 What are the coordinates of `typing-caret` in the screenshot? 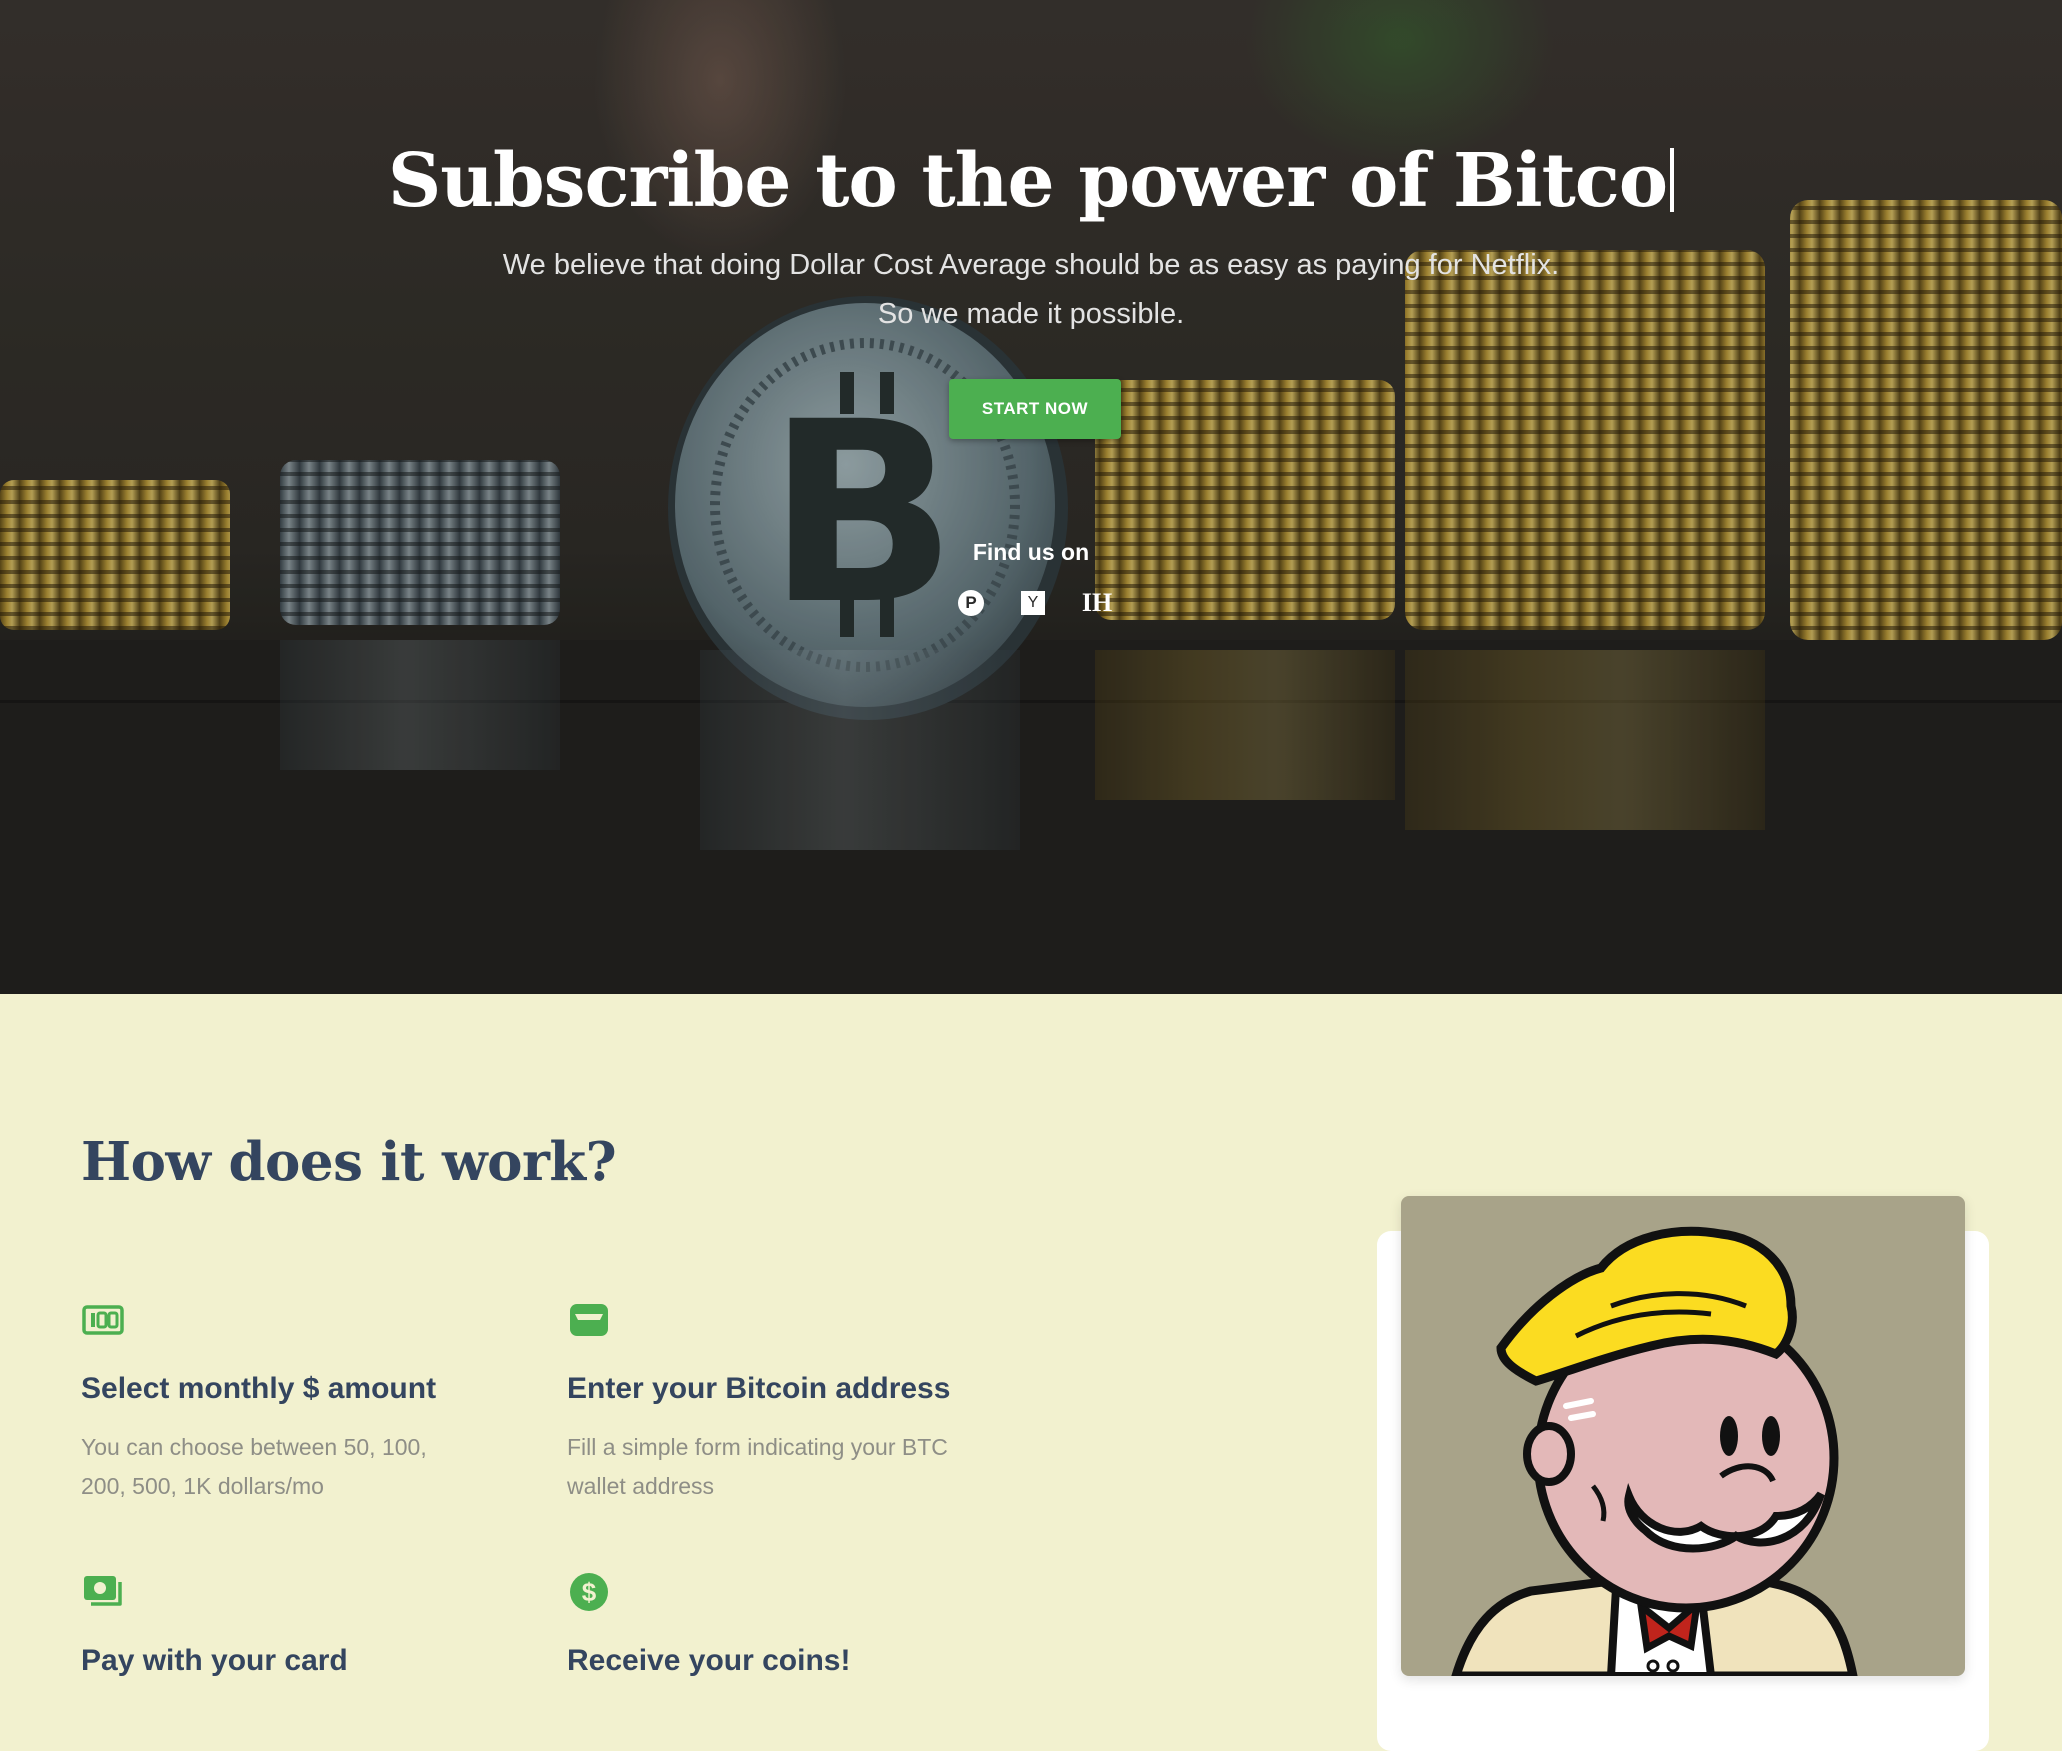 It's located at (1672, 180).